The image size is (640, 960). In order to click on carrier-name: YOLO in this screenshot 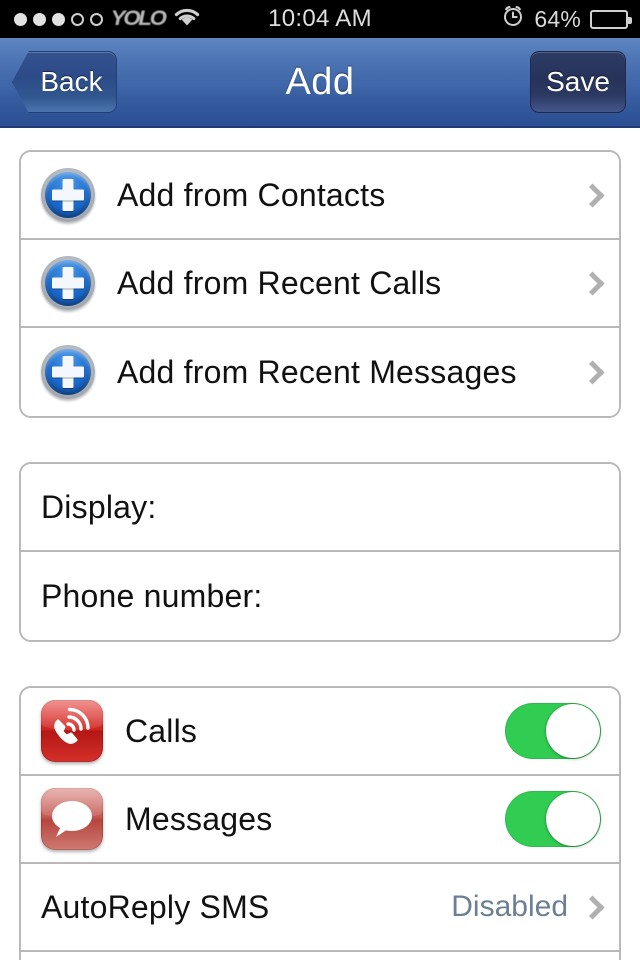, I will do `click(138, 18)`.